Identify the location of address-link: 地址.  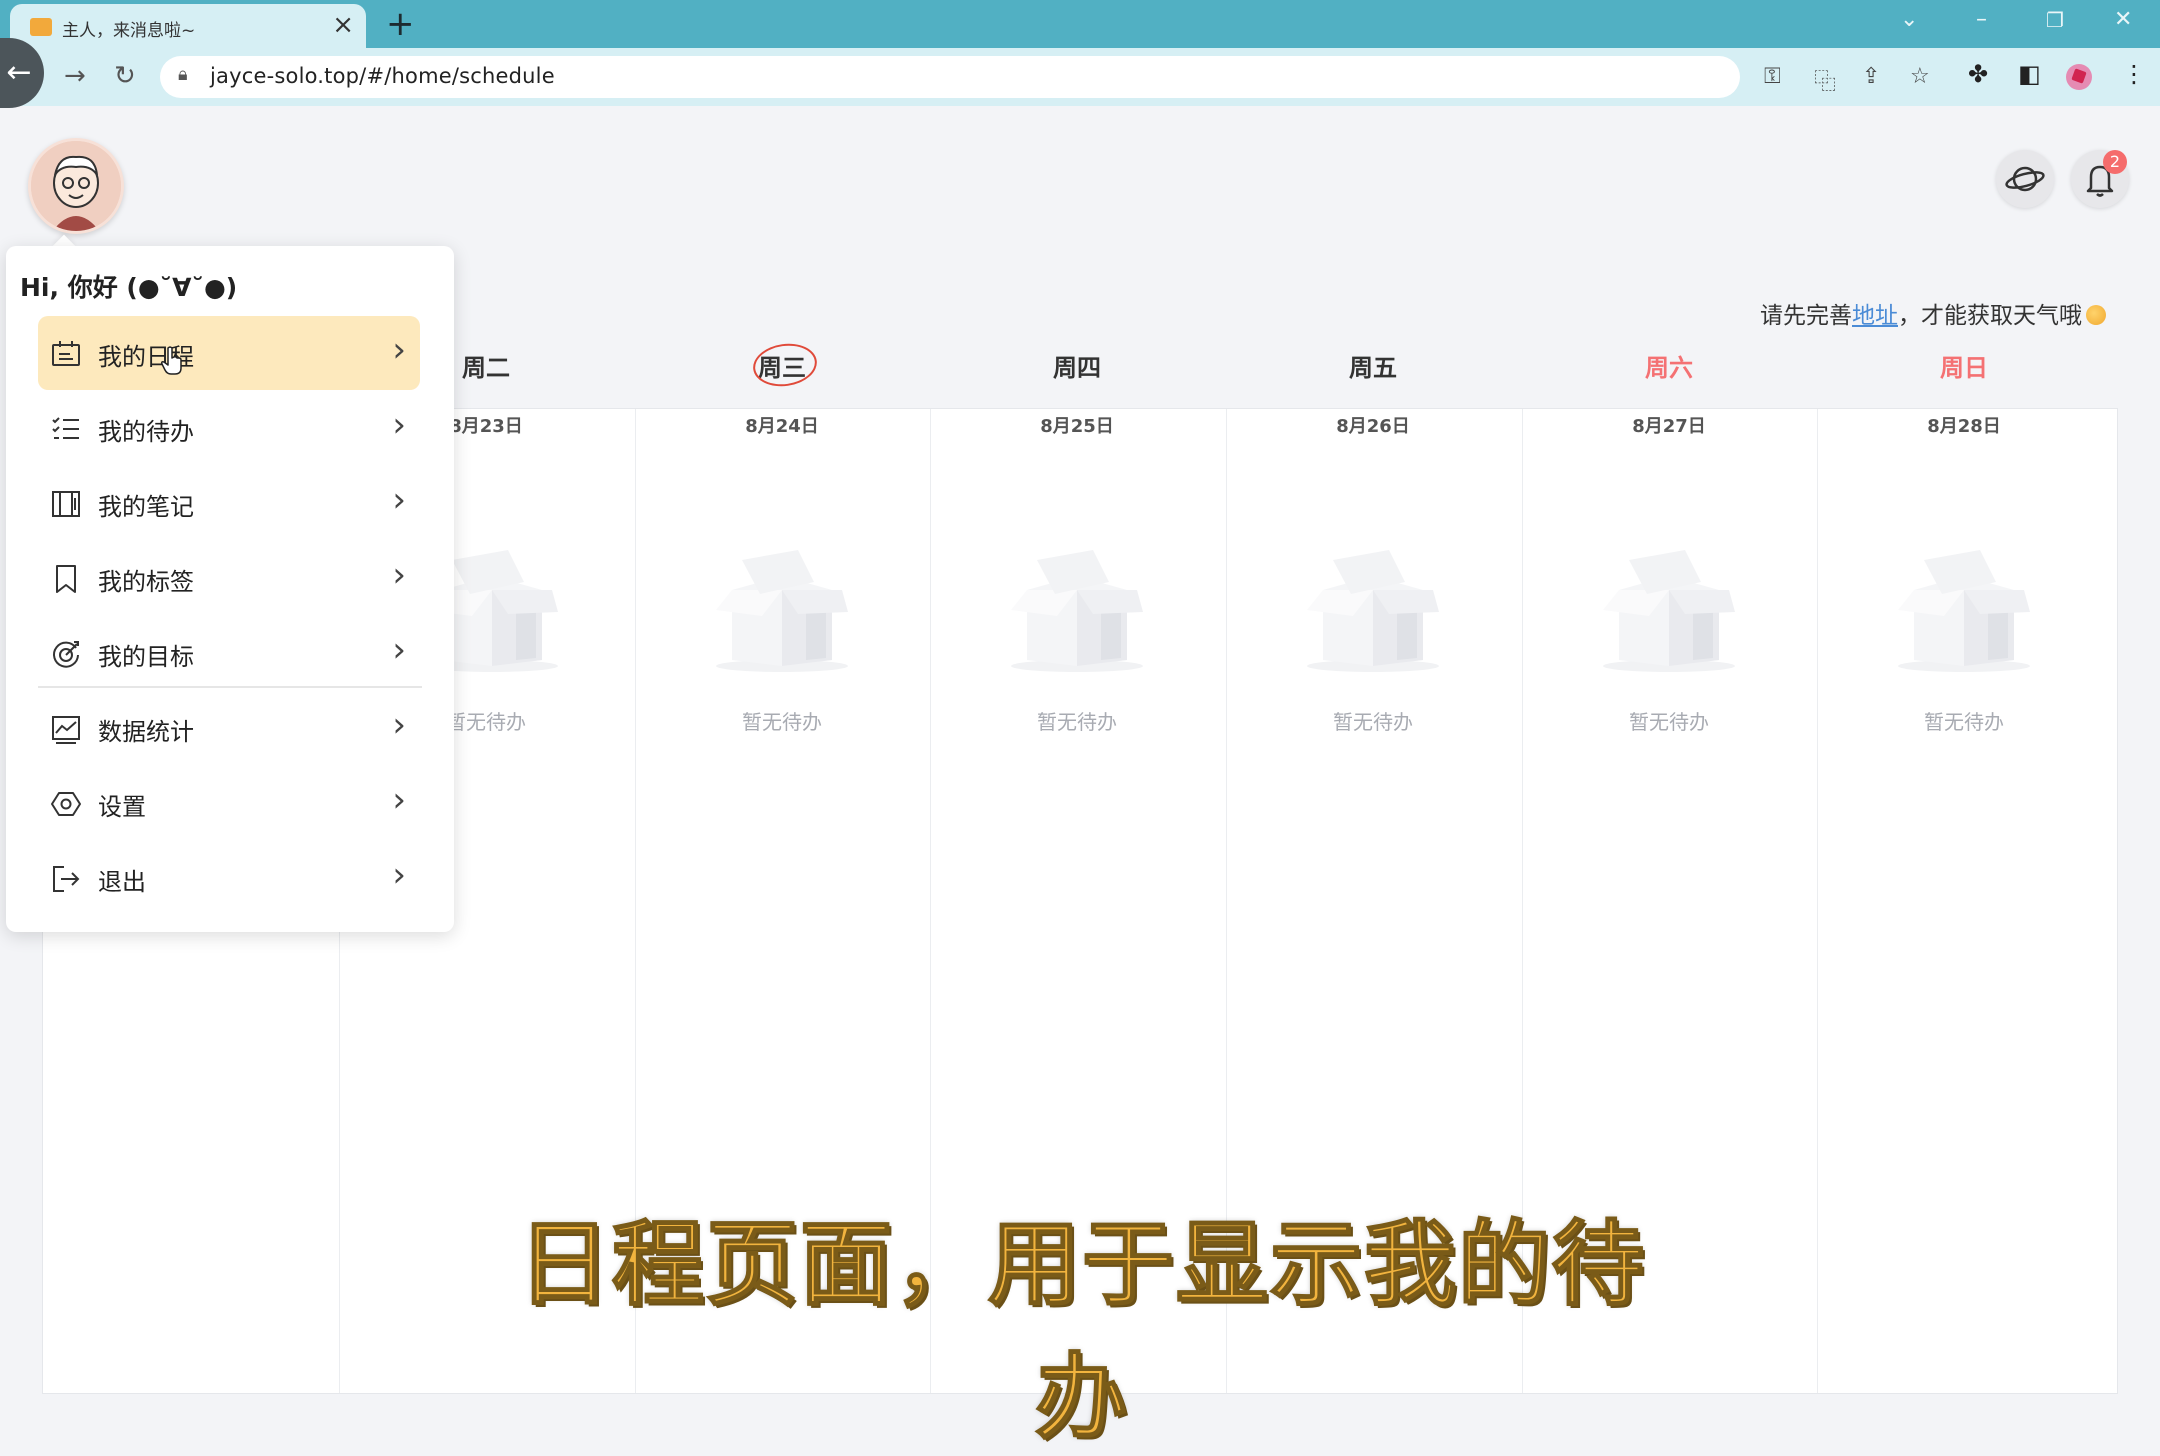
(1875, 316).